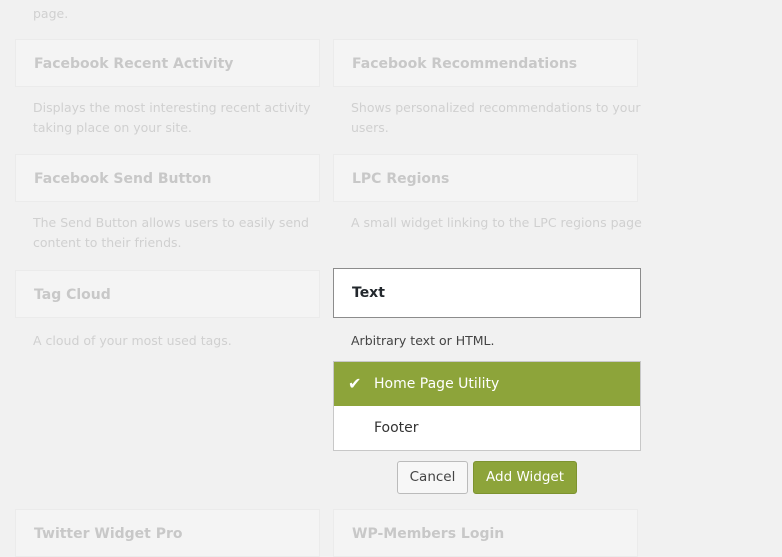 This screenshot has width=782, height=557. I want to click on add-widget-button: Add Widget, so click(525, 477).